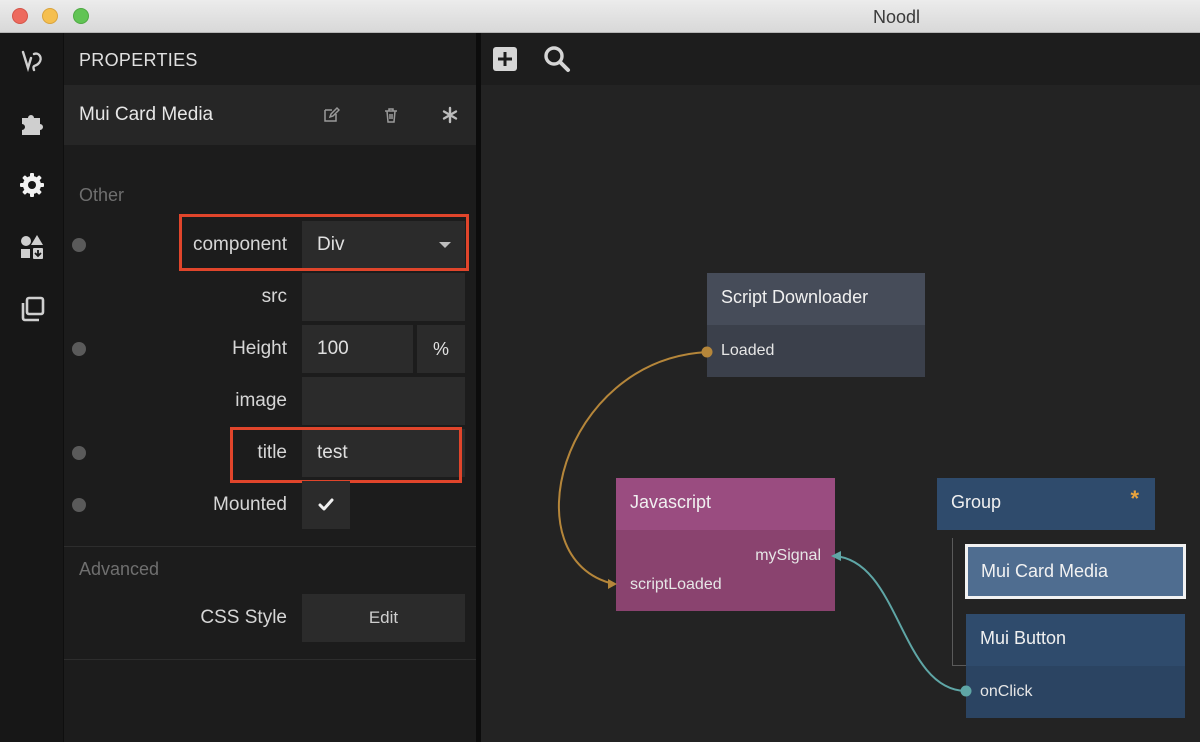  What do you see at coordinates (32, 309) in the screenshot?
I see `copy-icon` at bounding box center [32, 309].